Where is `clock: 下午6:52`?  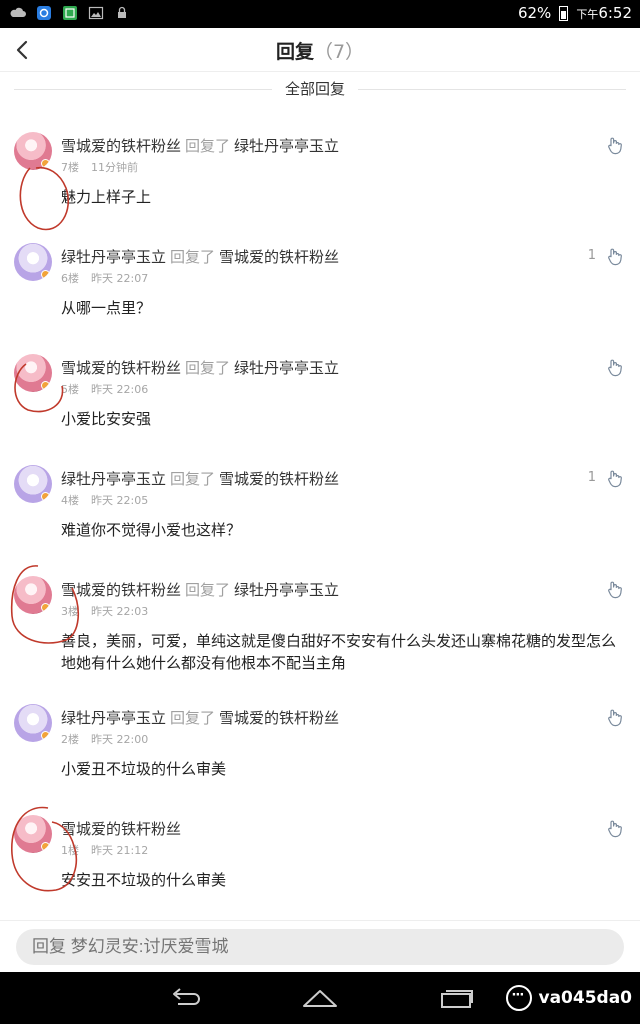 clock: 下午6:52 is located at coordinates (604, 13).